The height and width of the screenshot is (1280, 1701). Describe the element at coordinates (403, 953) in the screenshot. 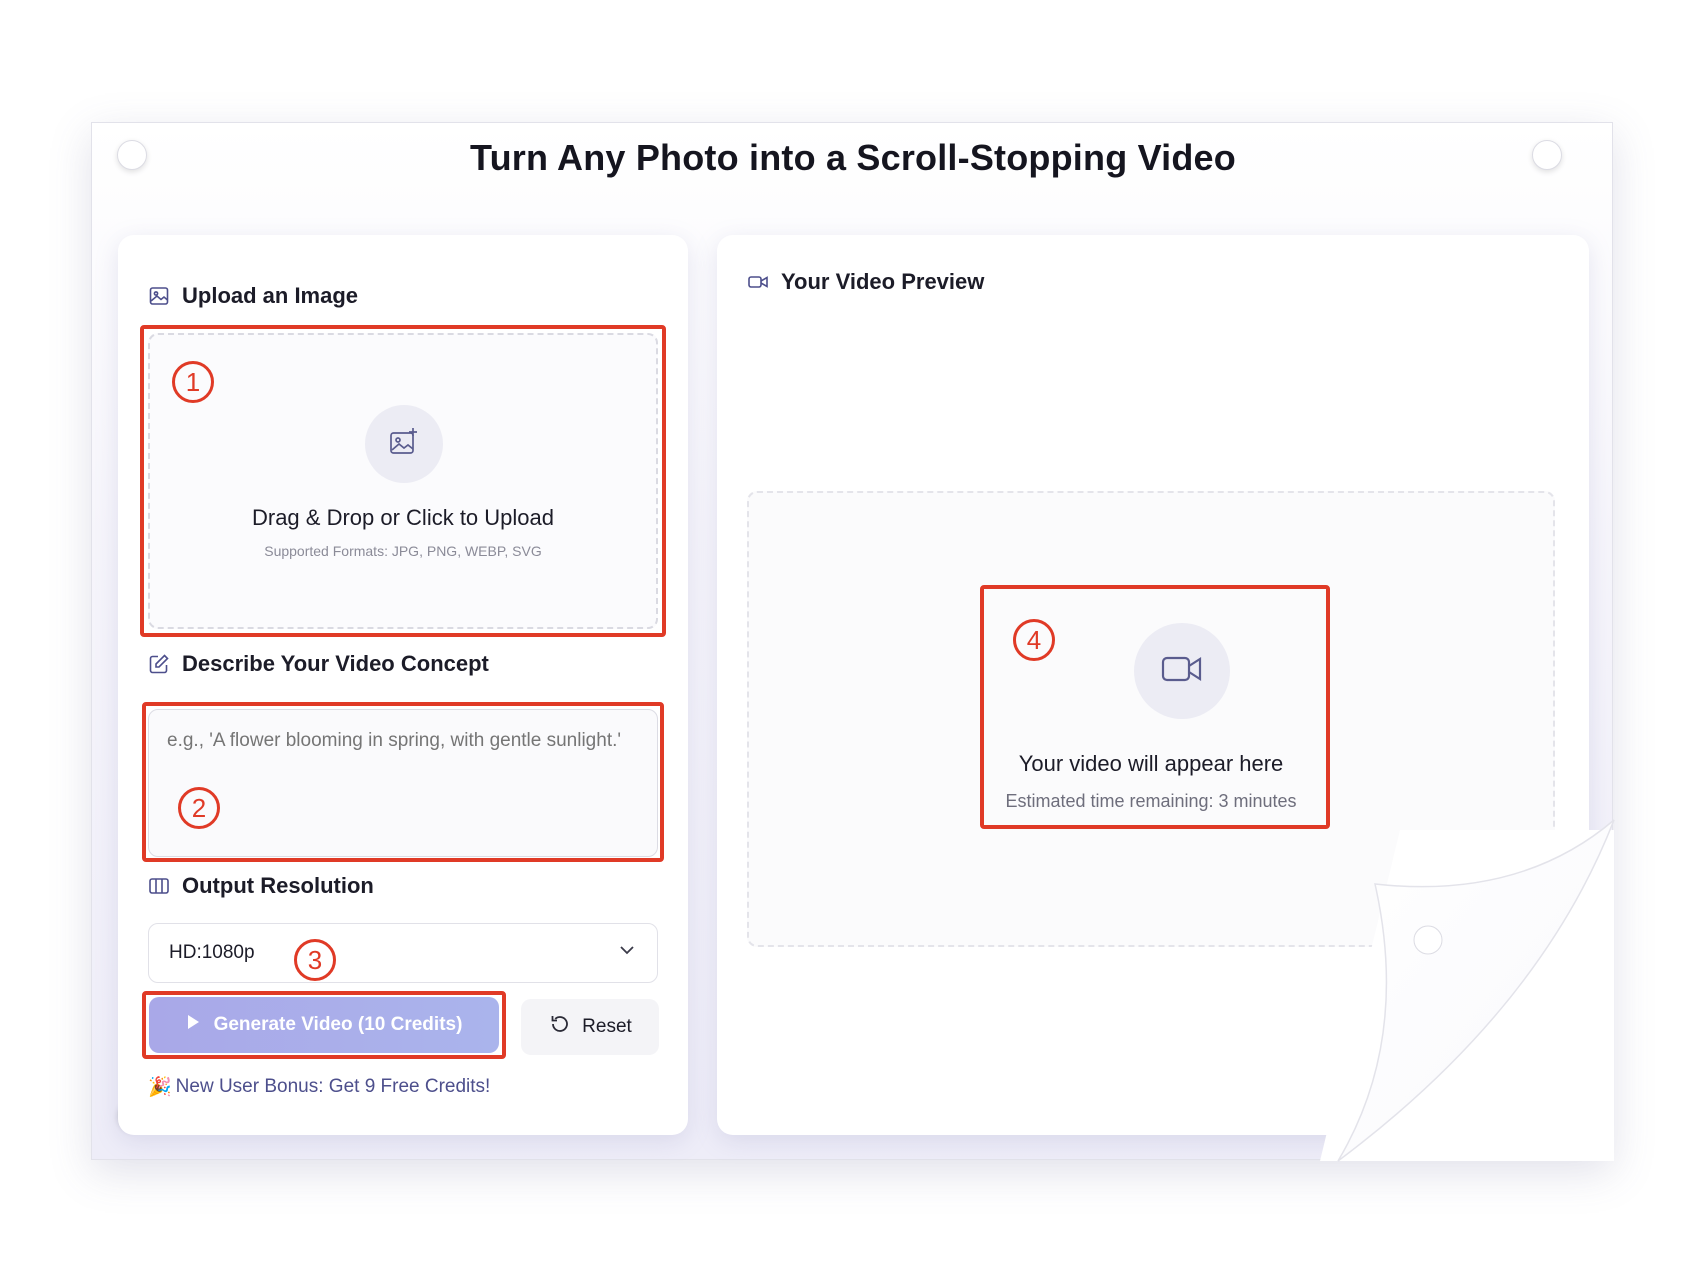

I see `resolution-select: HD:1080p` at that location.